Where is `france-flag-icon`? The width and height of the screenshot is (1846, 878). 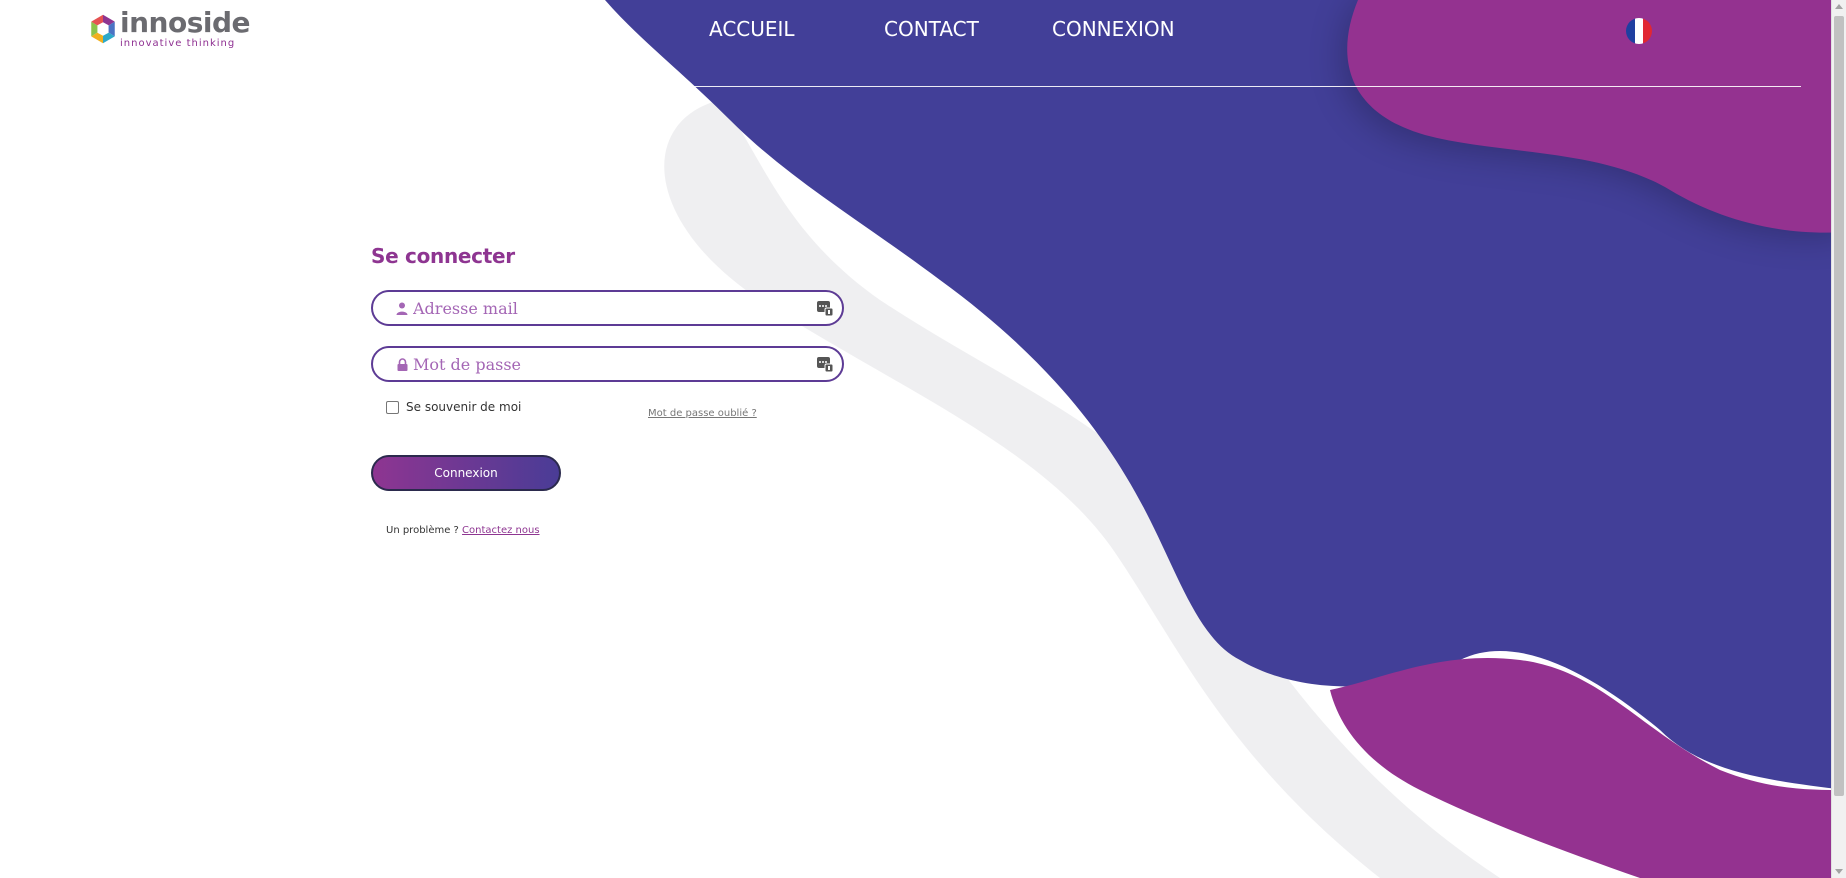 france-flag-icon is located at coordinates (1639, 31).